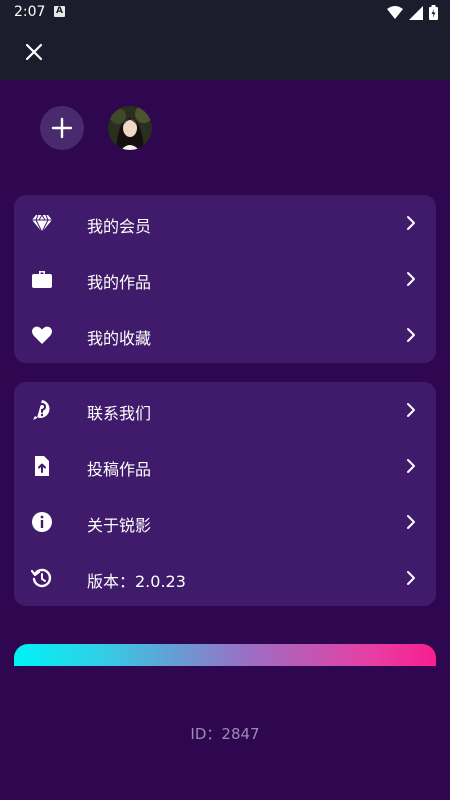 This screenshot has height=800, width=450. Describe the element at coordinates (225, 734) in the screenshot. I see `user-id-text: ID：2847` at that location.